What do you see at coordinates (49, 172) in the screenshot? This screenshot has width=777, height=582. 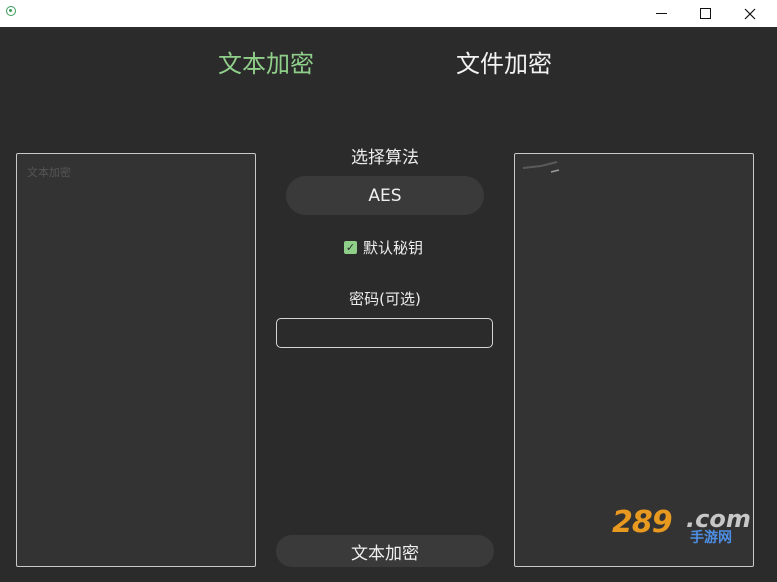 I see `plaintext-placeholder: 文本加密` at bounding box center [49, 172].